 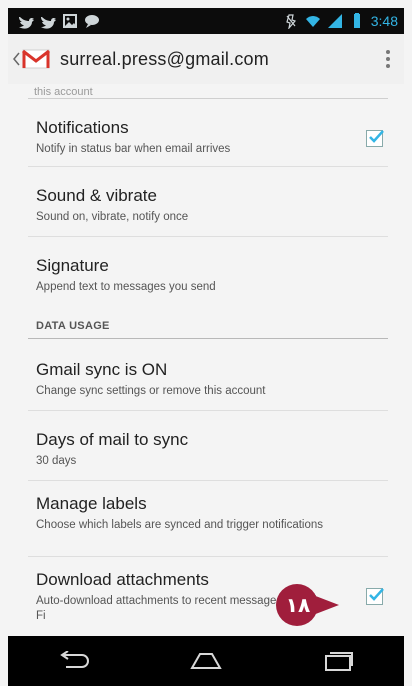 I want to click on cut-off-text: this account, so click(x=63, y=92).